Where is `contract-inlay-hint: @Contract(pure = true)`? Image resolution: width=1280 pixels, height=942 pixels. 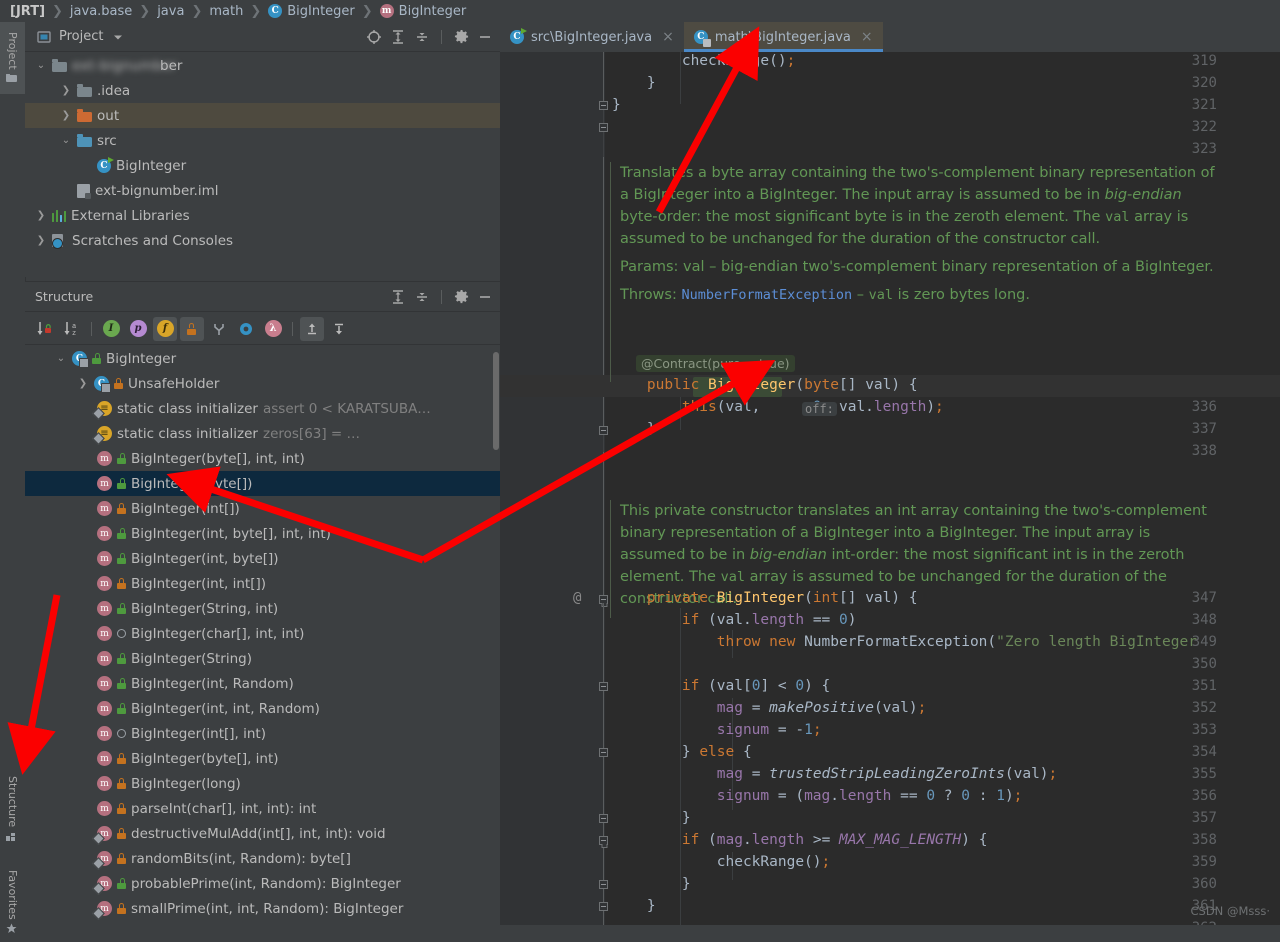 contract-inlay-hint: @Contract(pure = true) is located at coordinates (715, 363).